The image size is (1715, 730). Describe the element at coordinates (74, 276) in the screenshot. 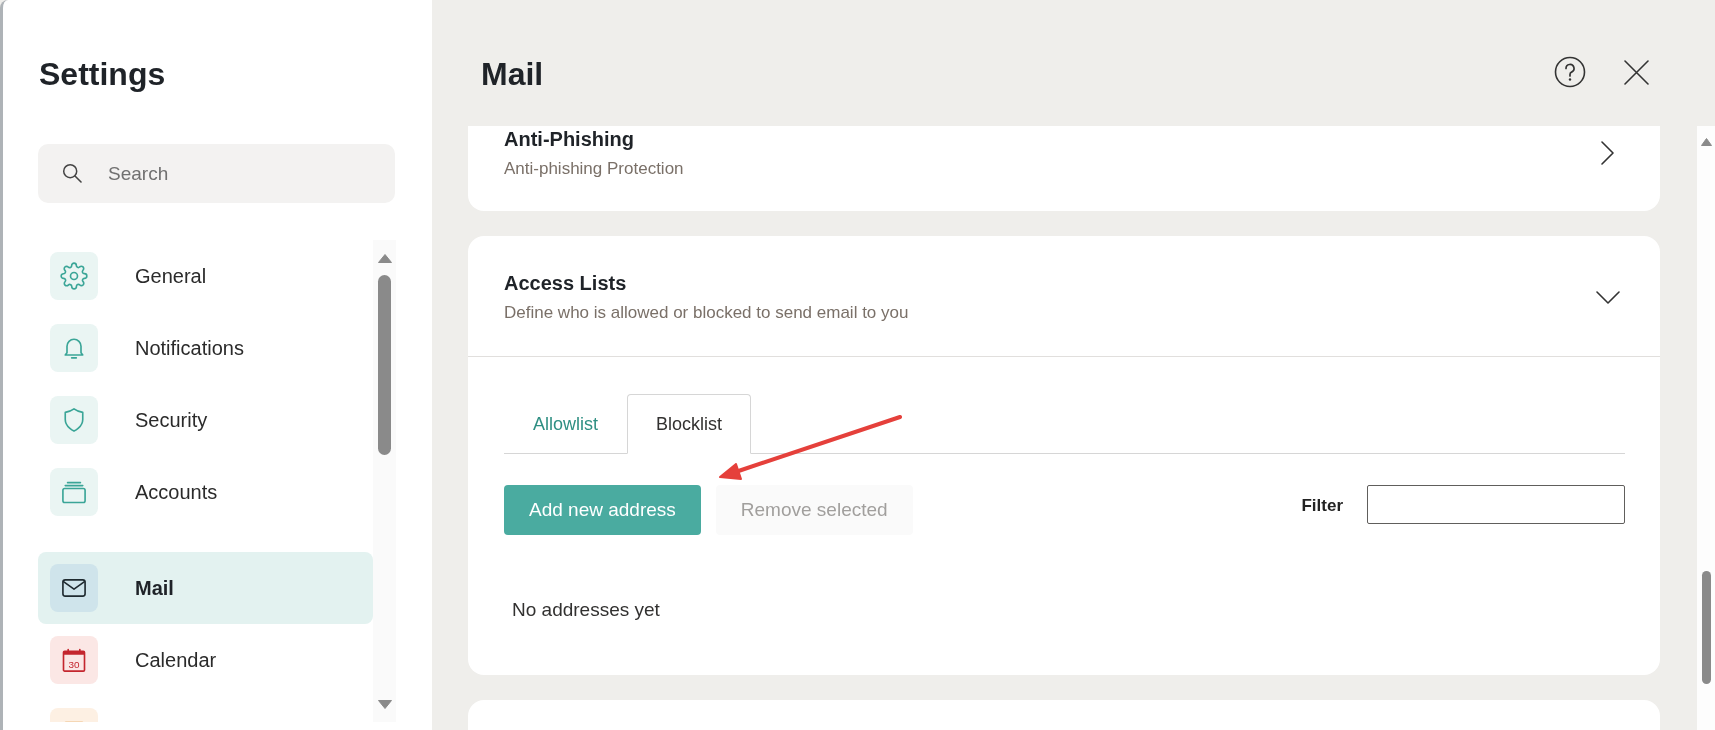

I see `gear-icon` at that location.